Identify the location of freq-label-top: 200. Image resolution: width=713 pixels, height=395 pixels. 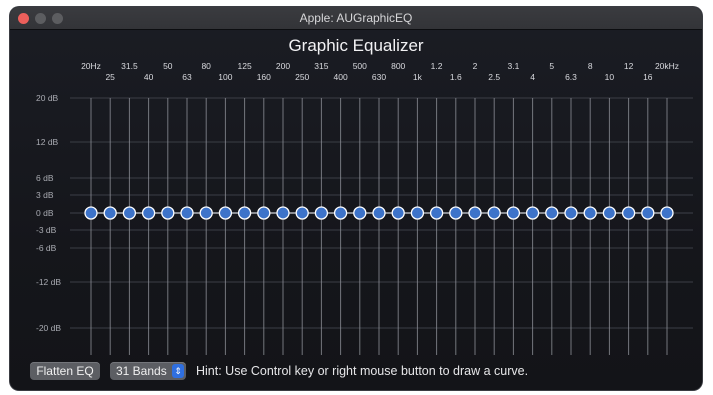
(283, 66).